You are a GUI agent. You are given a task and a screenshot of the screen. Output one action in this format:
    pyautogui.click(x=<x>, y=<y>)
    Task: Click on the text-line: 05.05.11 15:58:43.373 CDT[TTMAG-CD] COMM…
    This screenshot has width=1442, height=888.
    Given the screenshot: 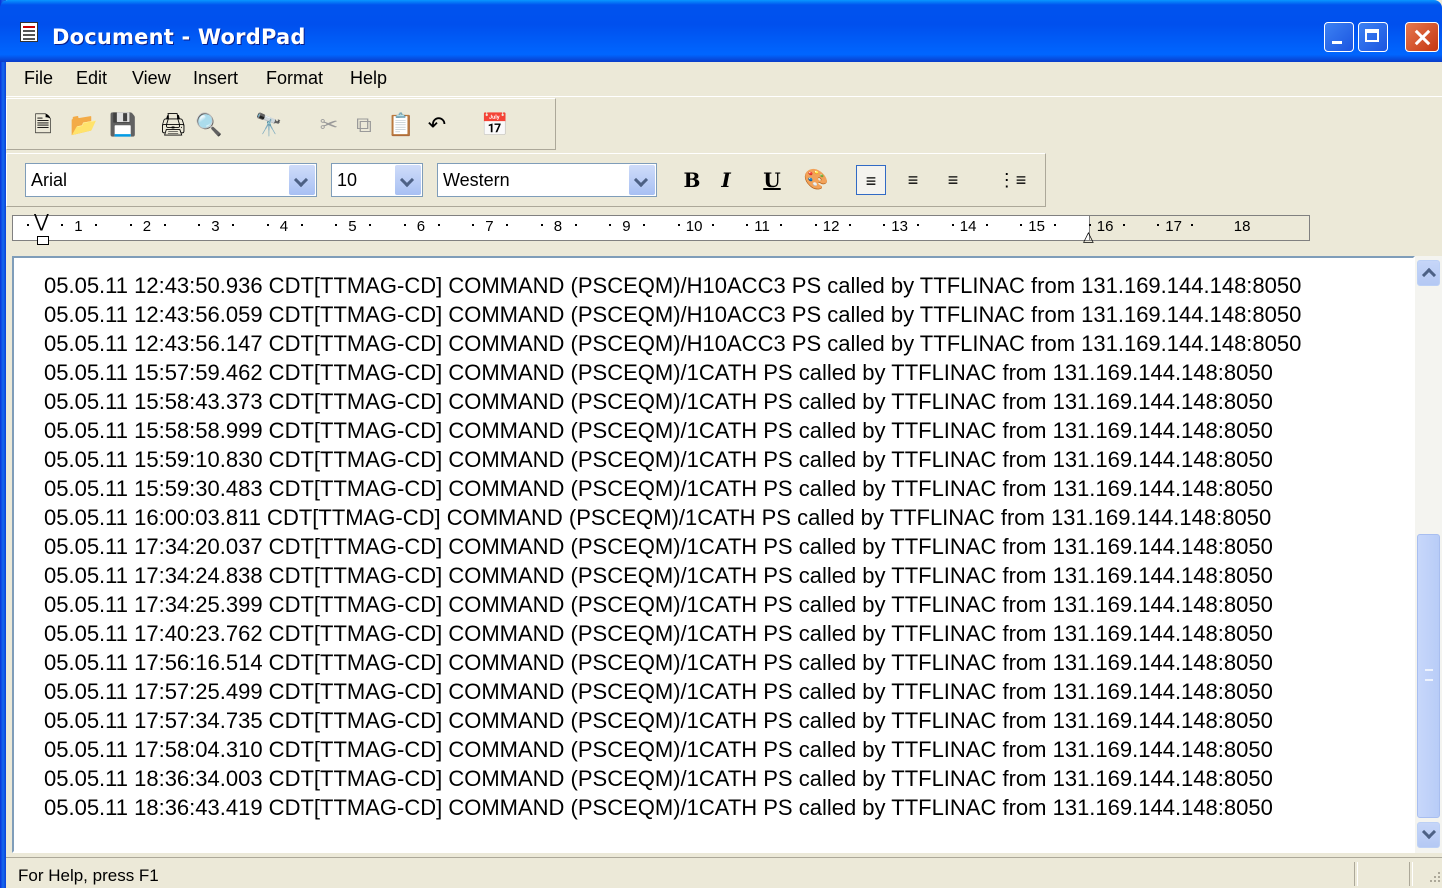 What is the action you would take?
    pyautogui.click(x=672, y=401)
    